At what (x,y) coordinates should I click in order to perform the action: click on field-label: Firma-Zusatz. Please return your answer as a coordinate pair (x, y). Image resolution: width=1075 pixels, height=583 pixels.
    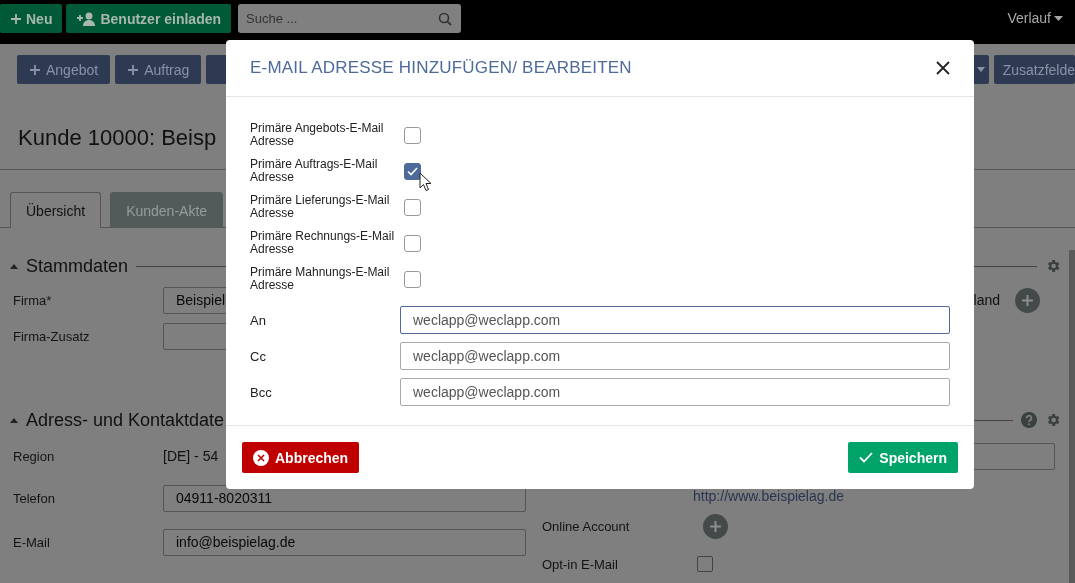
    Looking at the image, I should click on (52, 336).